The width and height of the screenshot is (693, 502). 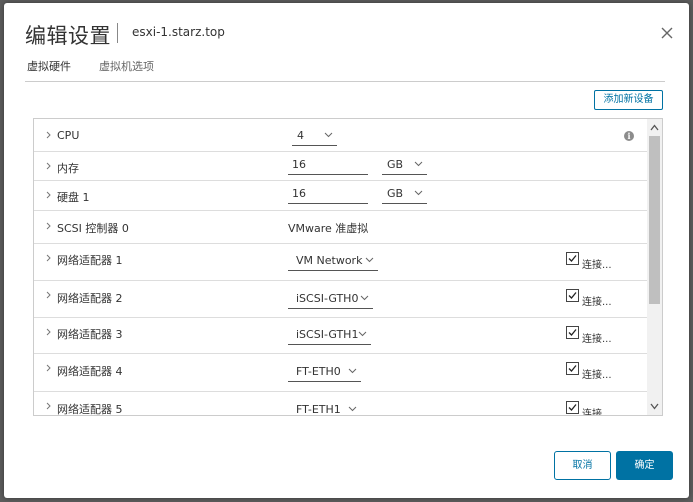 I want to click on hardware-row-scsi: SCSI 控制器 0 VMware 准虚拟, so click(x=340, y=227).